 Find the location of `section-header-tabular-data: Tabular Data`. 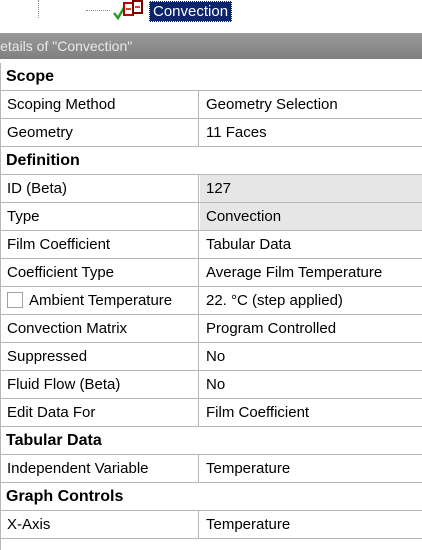

section-header-tabular-data: Tabular Data is located at coordinates (211, 441).